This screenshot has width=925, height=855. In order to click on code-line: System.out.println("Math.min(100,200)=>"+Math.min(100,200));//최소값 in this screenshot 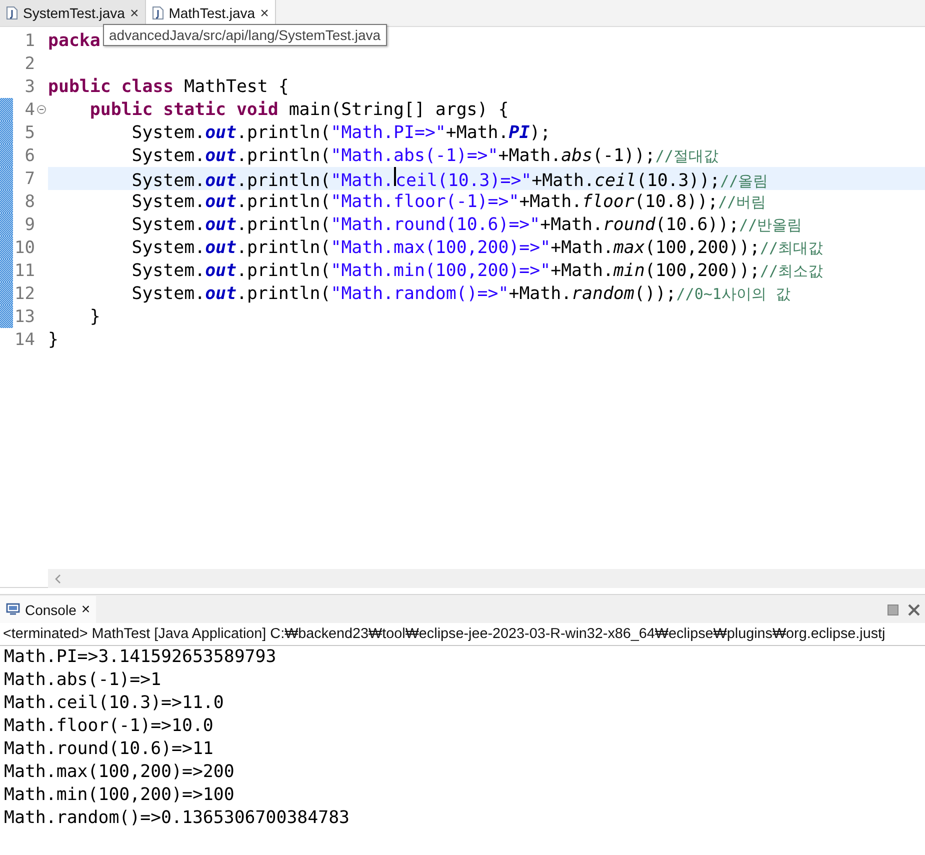, I will do `click(477, 270)`.